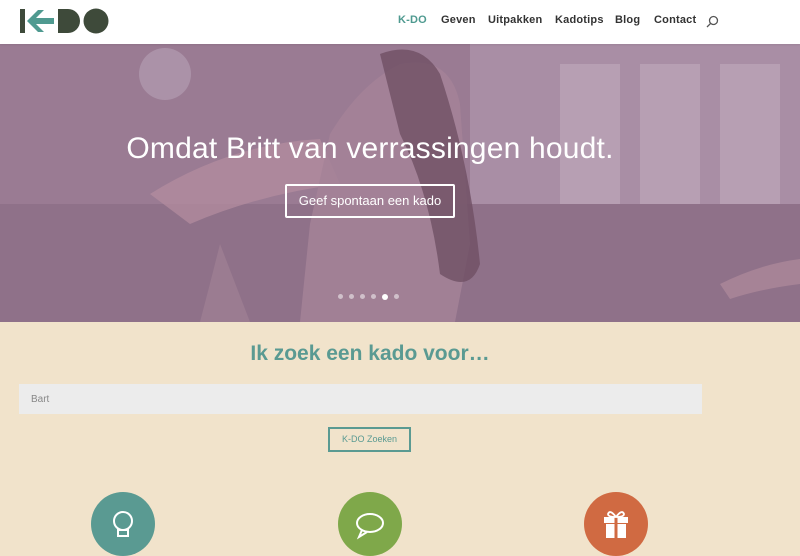 Image resolution: width=800 pixels, height=556 pixels. I want to click on feature-speech, so click(370, 524).